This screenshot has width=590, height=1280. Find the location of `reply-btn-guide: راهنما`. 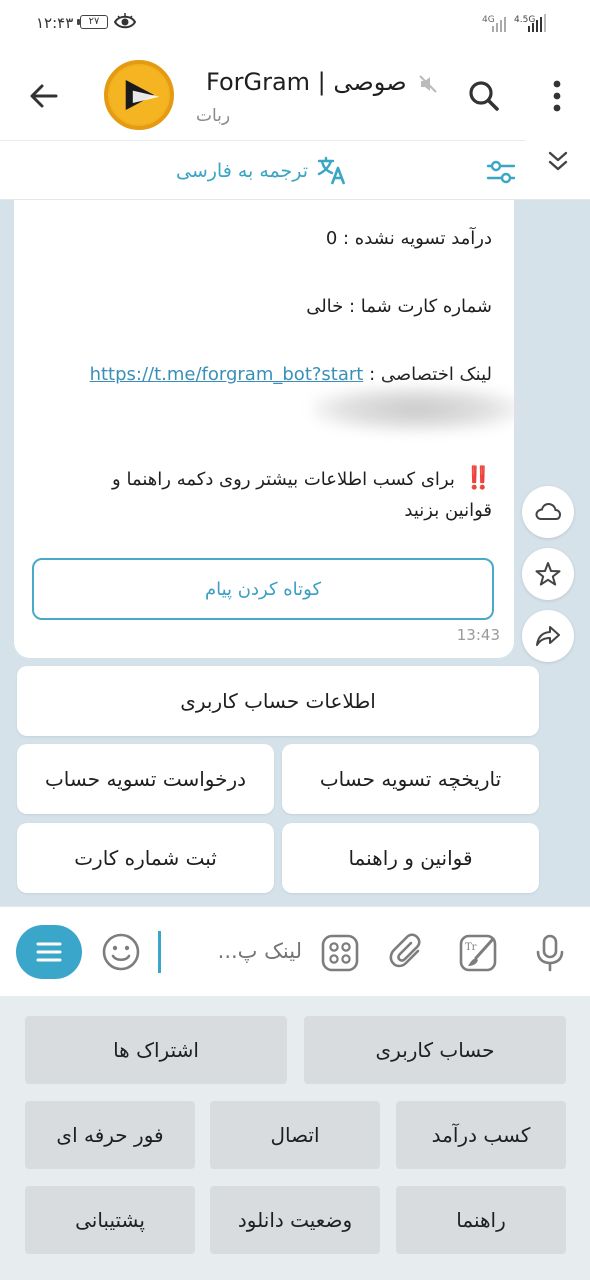

reply-btn-guide: راهنما is located at coordinates (481, 1220).